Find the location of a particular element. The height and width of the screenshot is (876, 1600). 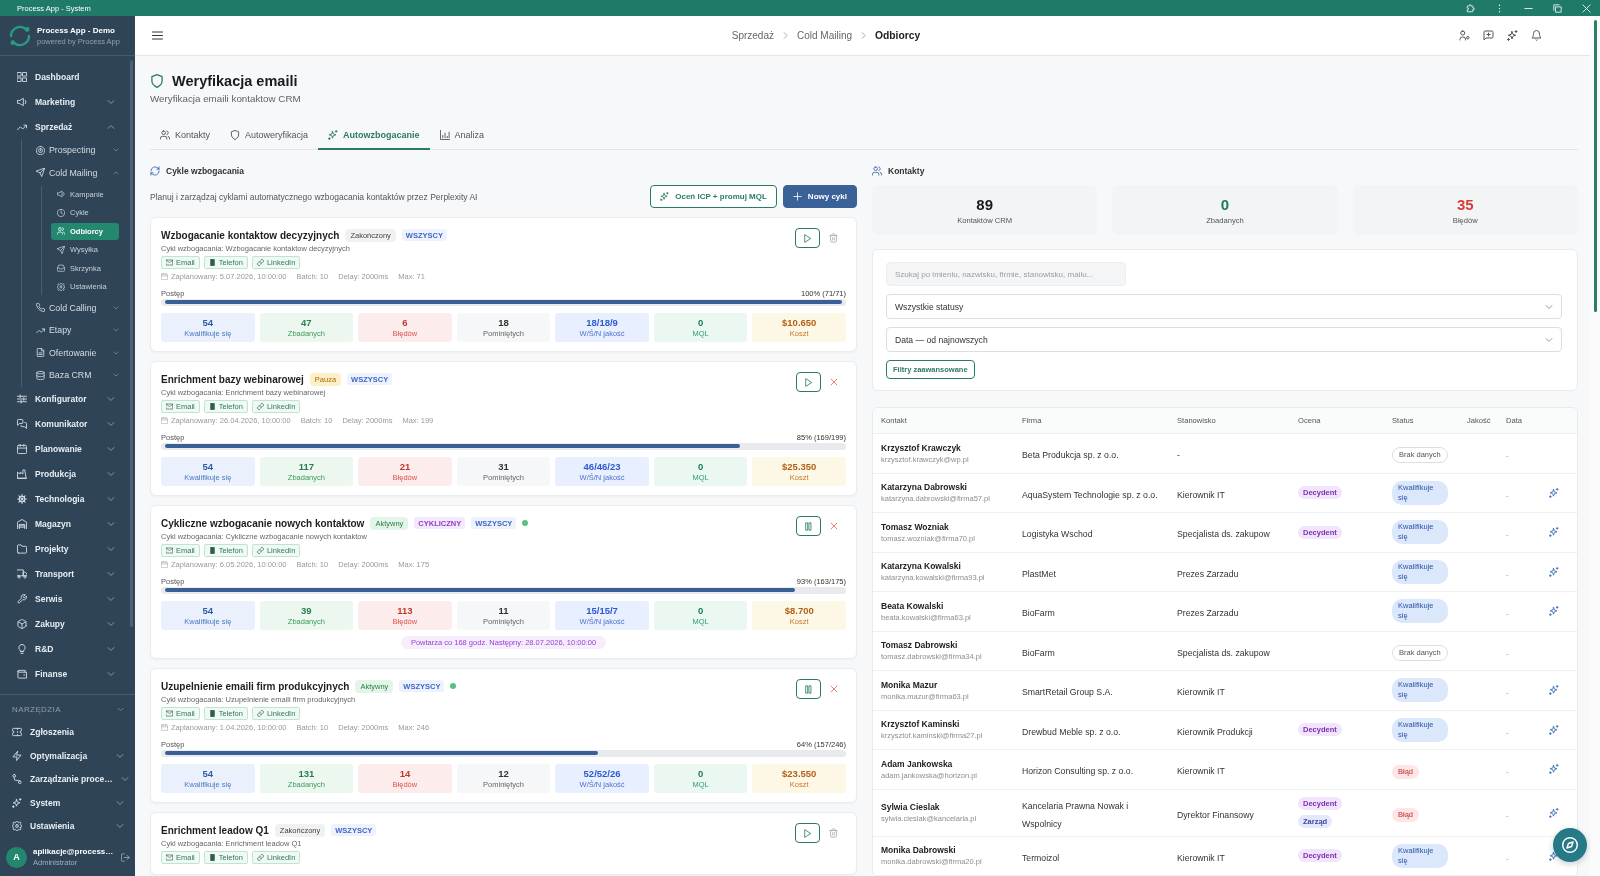

company-name: Logistyka Wschod is located at coordinates (1057, 534).